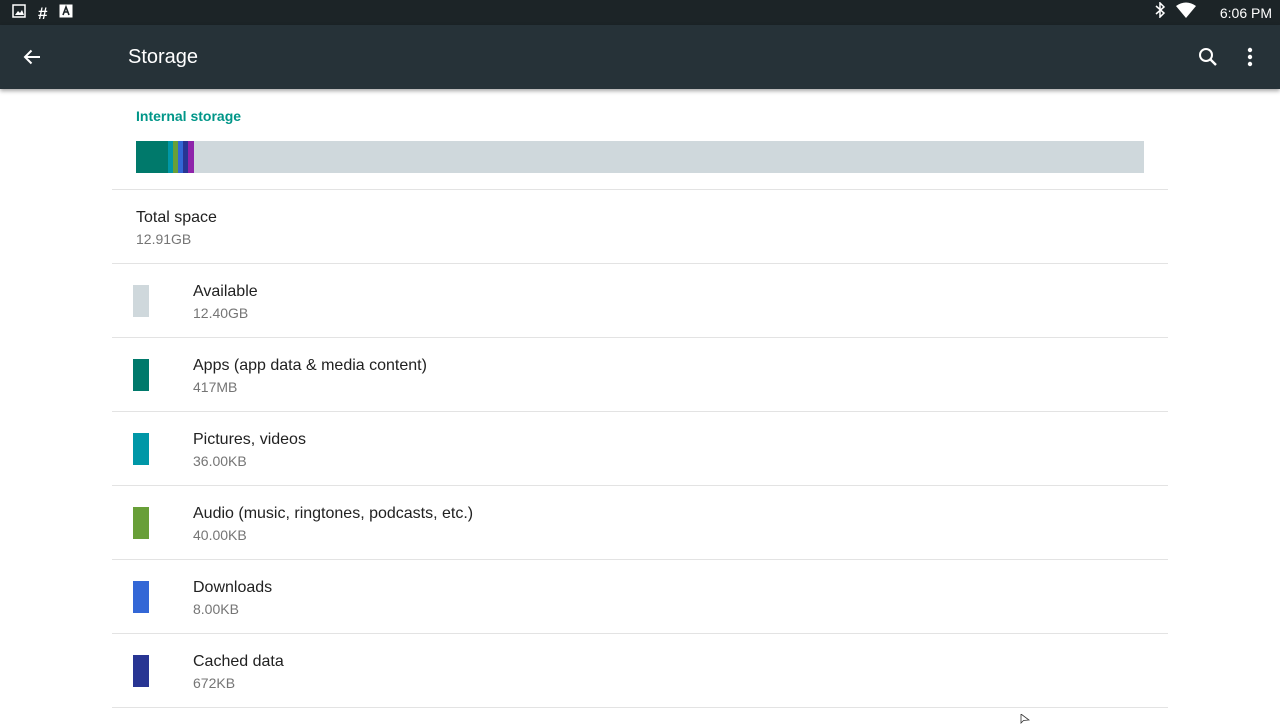 Image resolution: width=1280 pixels, height=724 pixels. Describe the element at coordinates (1160, 12) in the screenshot. I see `bluetooth-icon` at that location.